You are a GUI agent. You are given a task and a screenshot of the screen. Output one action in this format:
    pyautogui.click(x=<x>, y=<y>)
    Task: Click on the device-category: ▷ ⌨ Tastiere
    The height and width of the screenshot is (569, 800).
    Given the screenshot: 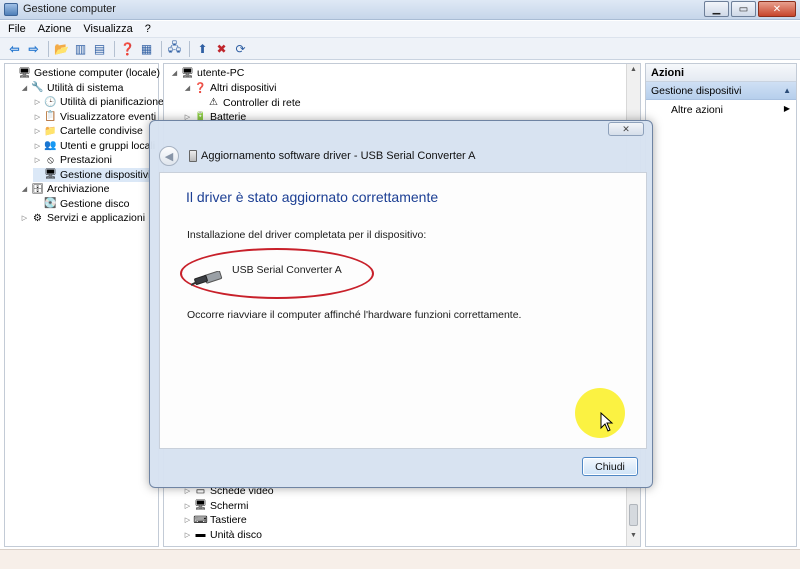 What is the action you would take?
    pyautogui.click(x=215, y=520)
    